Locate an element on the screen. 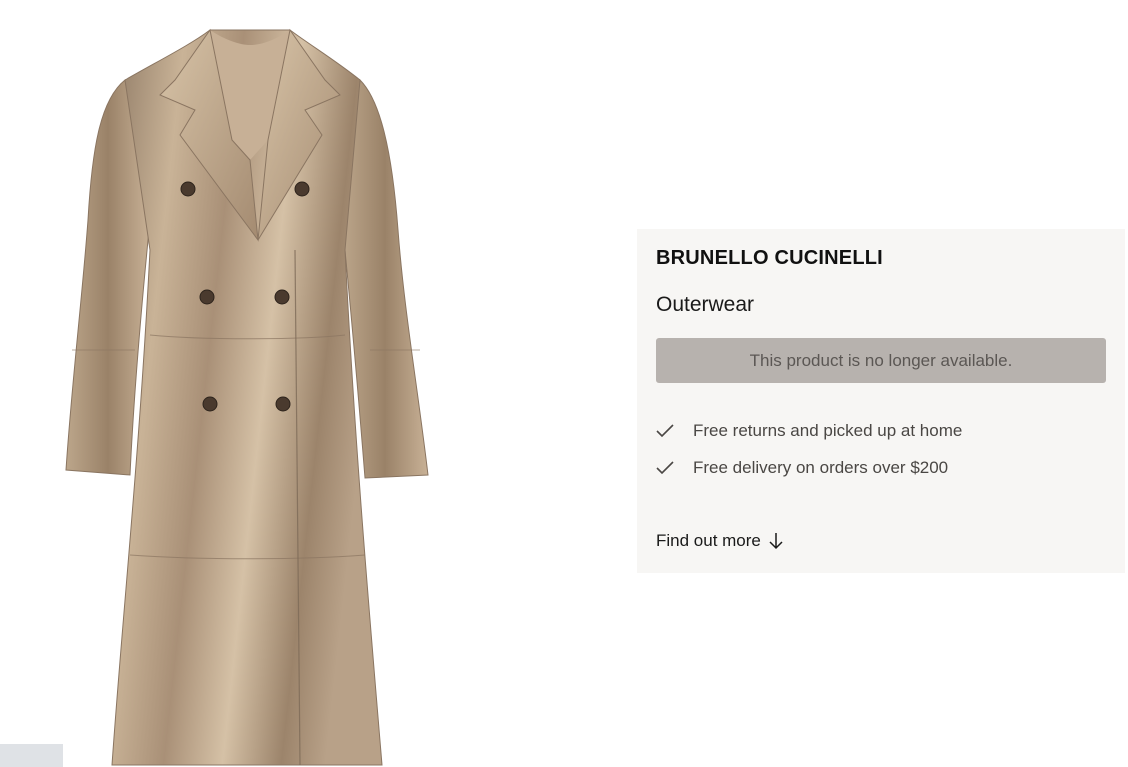 Image resolution: width=1128 pixels, height=767 pixels. perk-free-returns: Free returns and picked up at home is located at coordinates (809, 431).